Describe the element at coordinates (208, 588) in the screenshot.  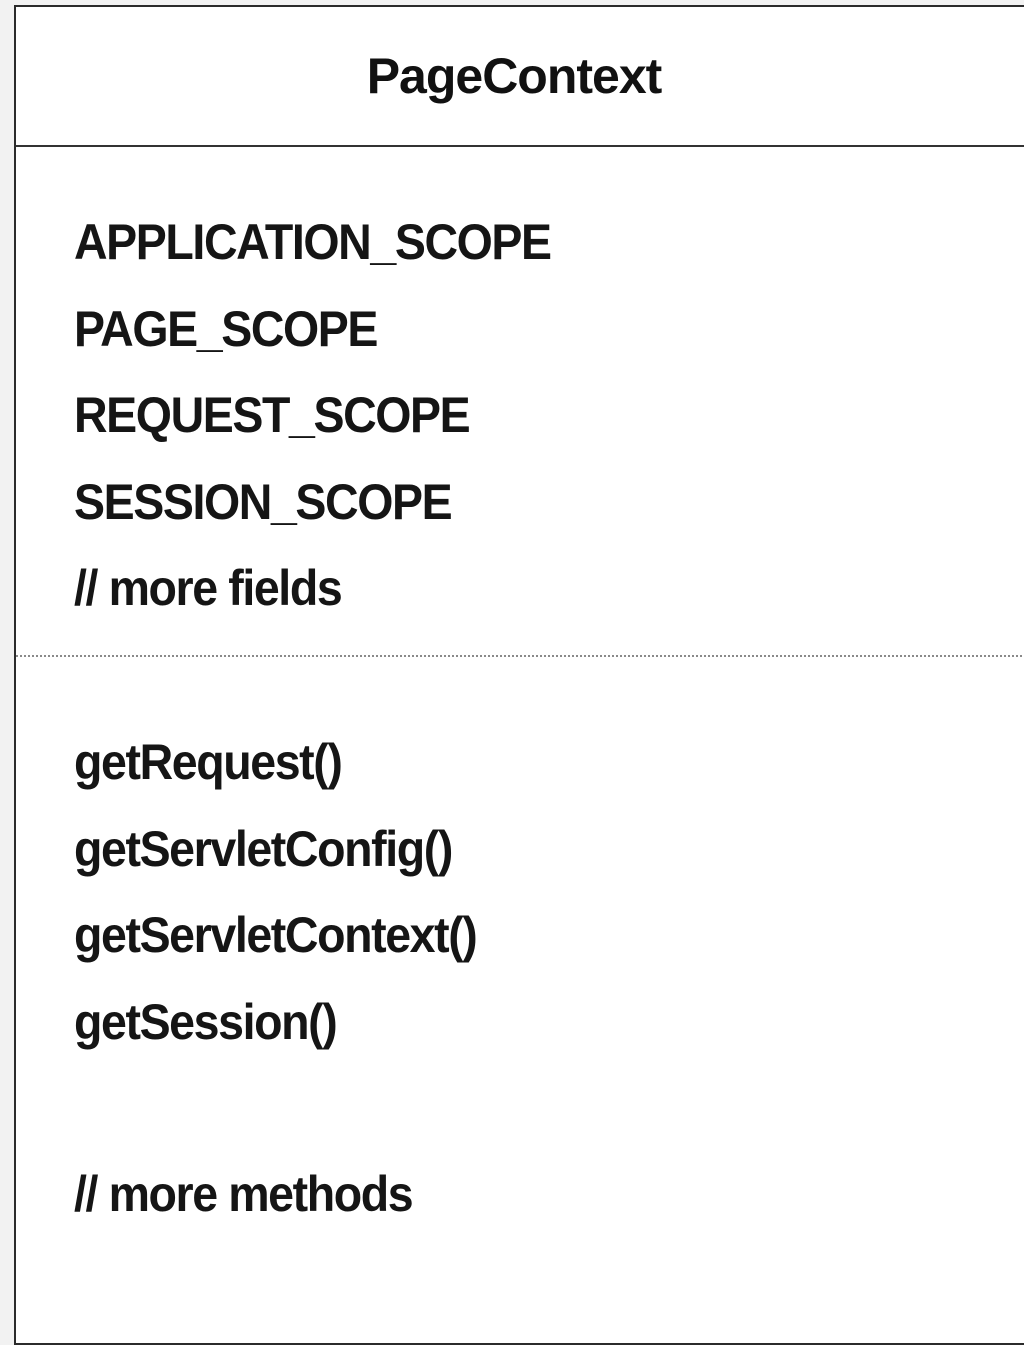
I see `more-fields-comment: // more fields` at that location.